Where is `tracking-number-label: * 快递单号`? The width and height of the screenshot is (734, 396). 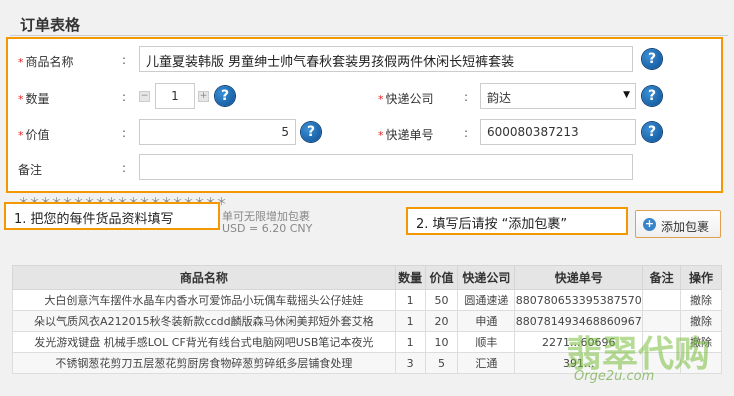 tracking-number-label: * 快递单号 is located at coordinates (406, 135).